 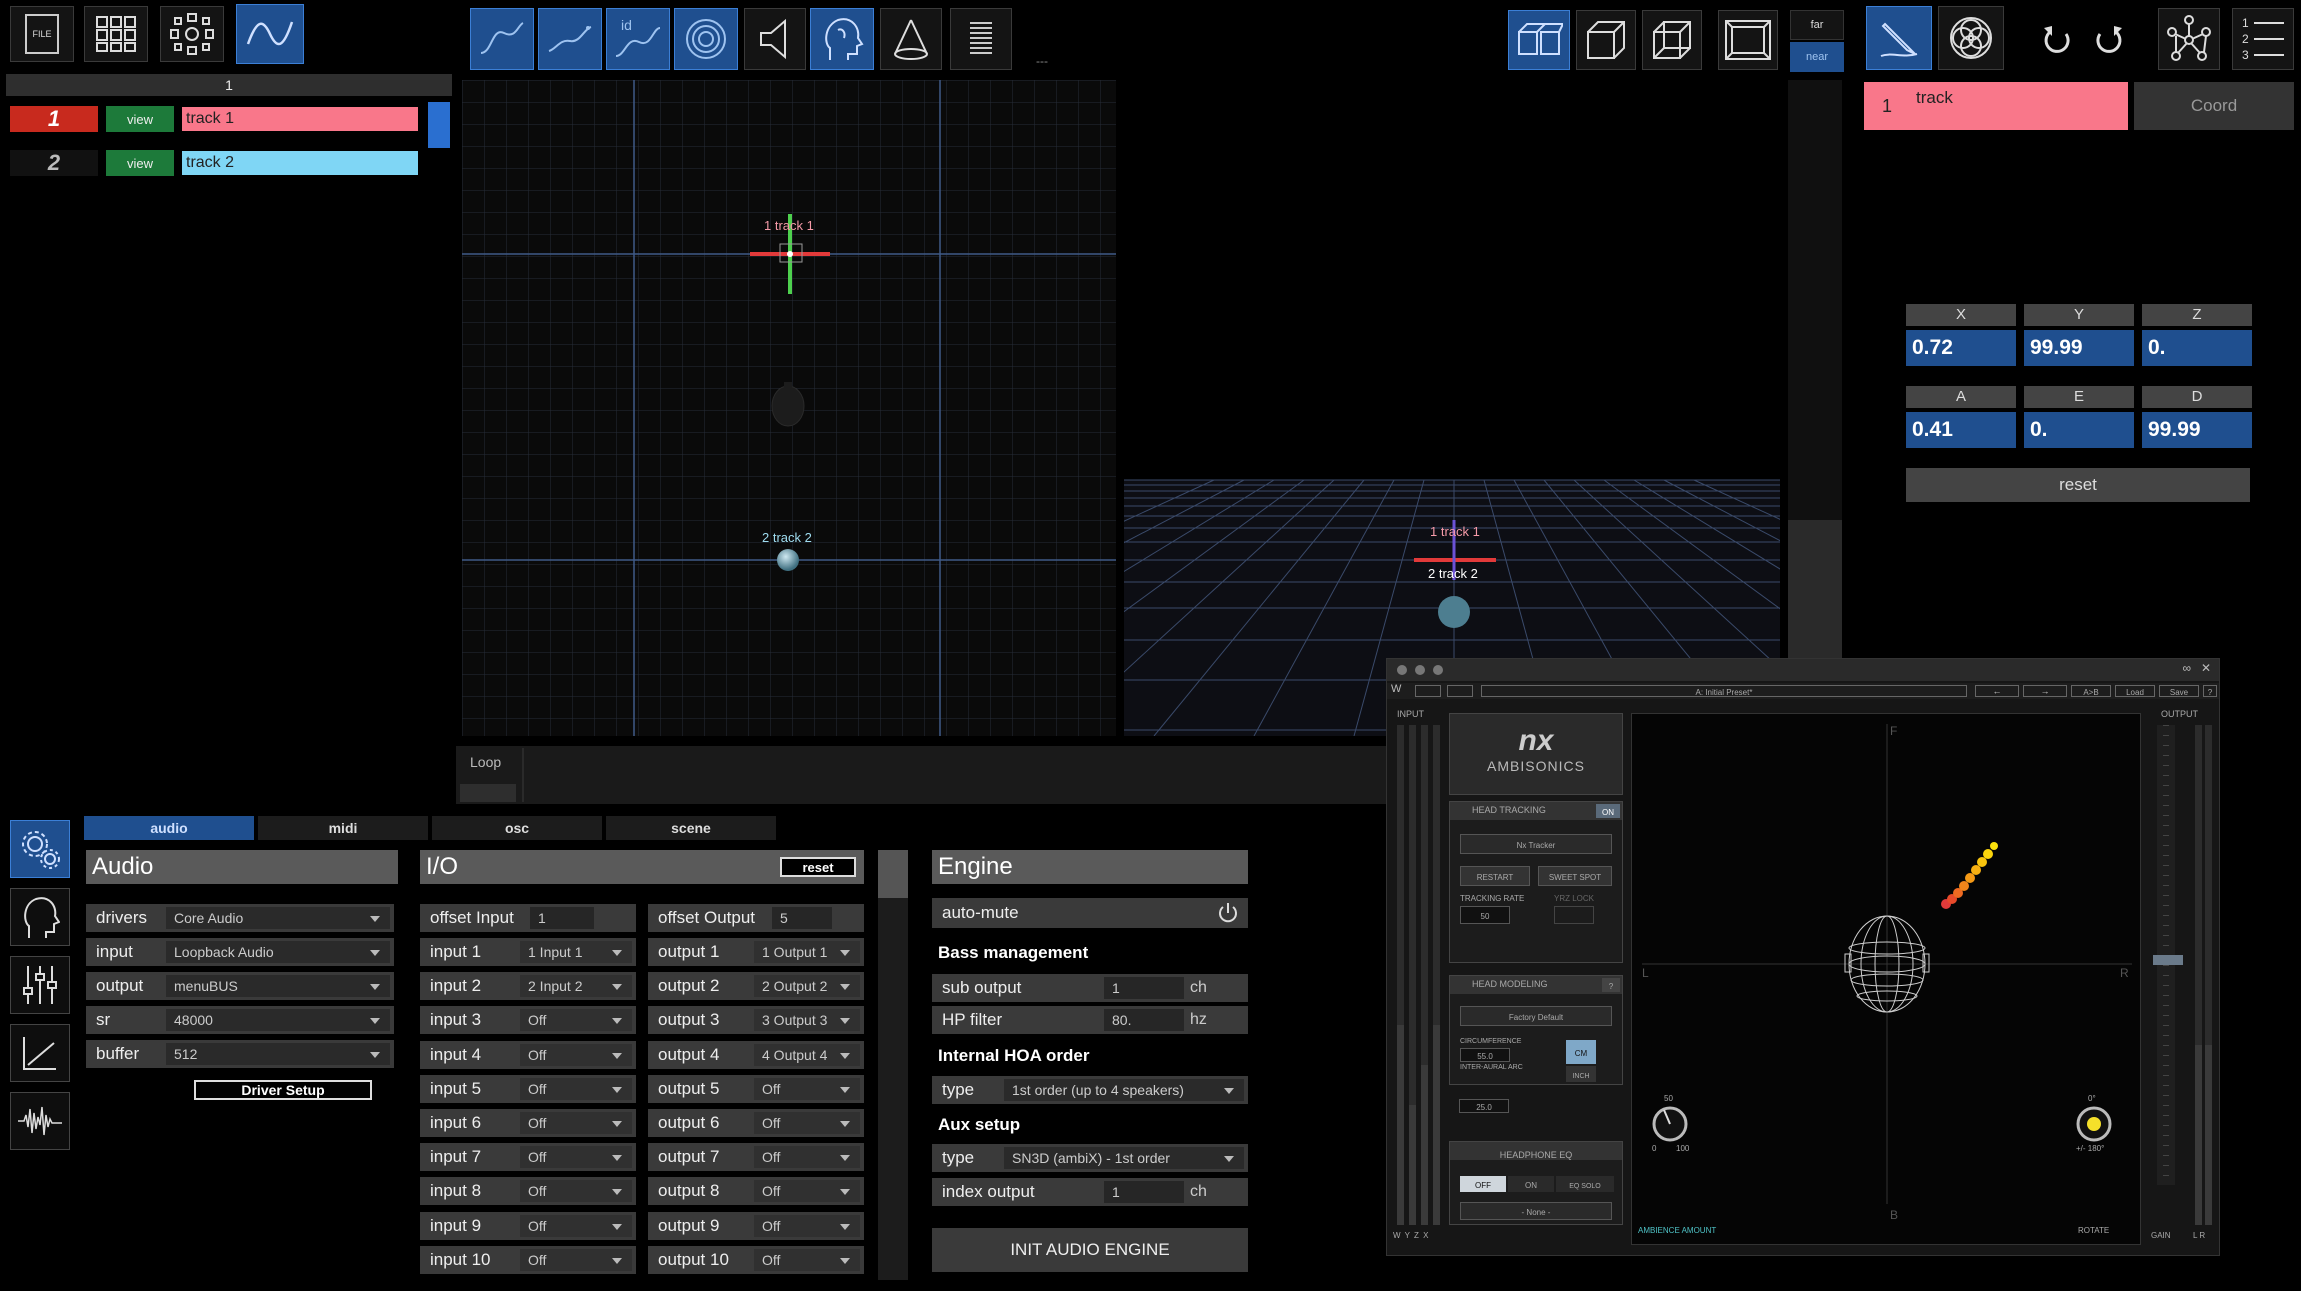 I want to click on sub-output-field: 1, so click(x=1144, y=988).